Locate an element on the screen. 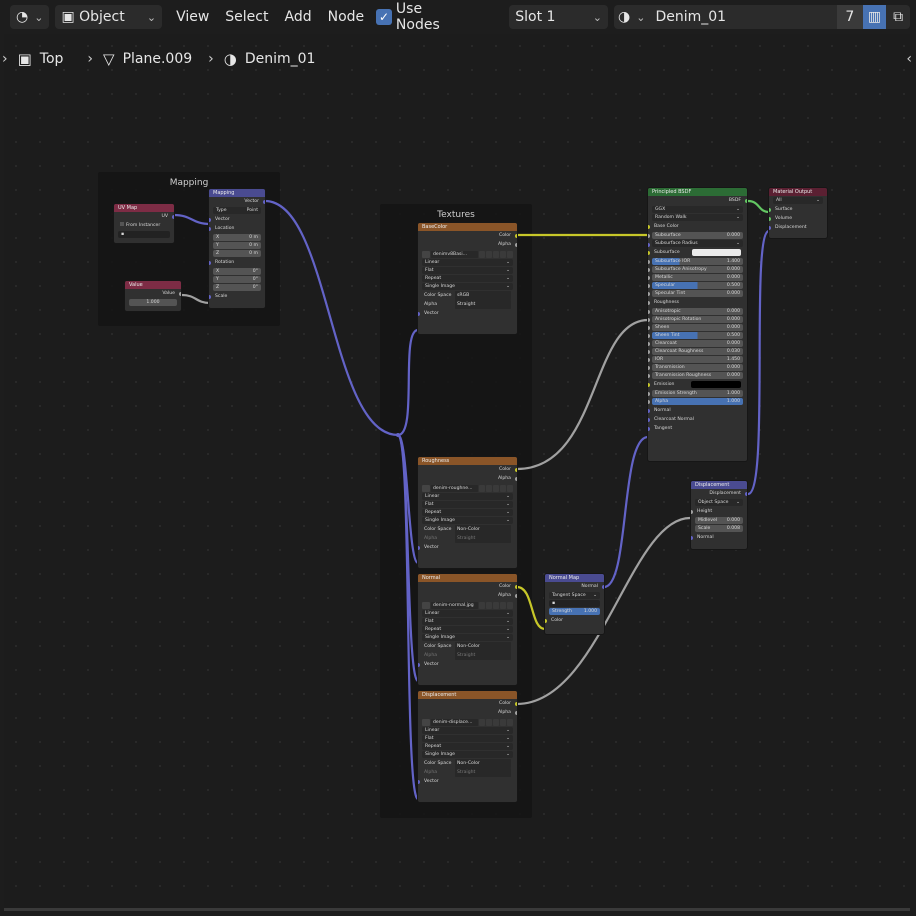  checkbox-icon is located at coordinates (122, 224).